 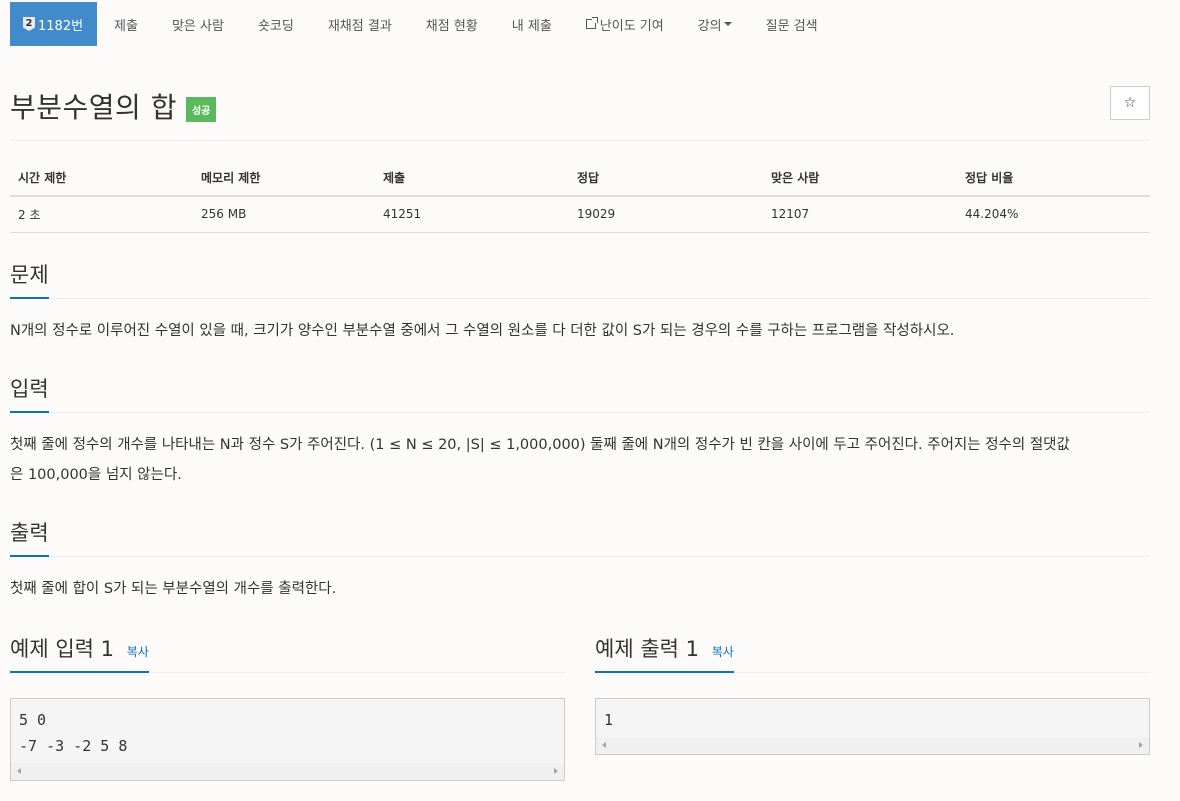 What do you see at coordinates (96, 475) in the screenshot?
I see `input-description-line: 은 100,000을 넘지 않는다.` at bounding box center [96, 475].